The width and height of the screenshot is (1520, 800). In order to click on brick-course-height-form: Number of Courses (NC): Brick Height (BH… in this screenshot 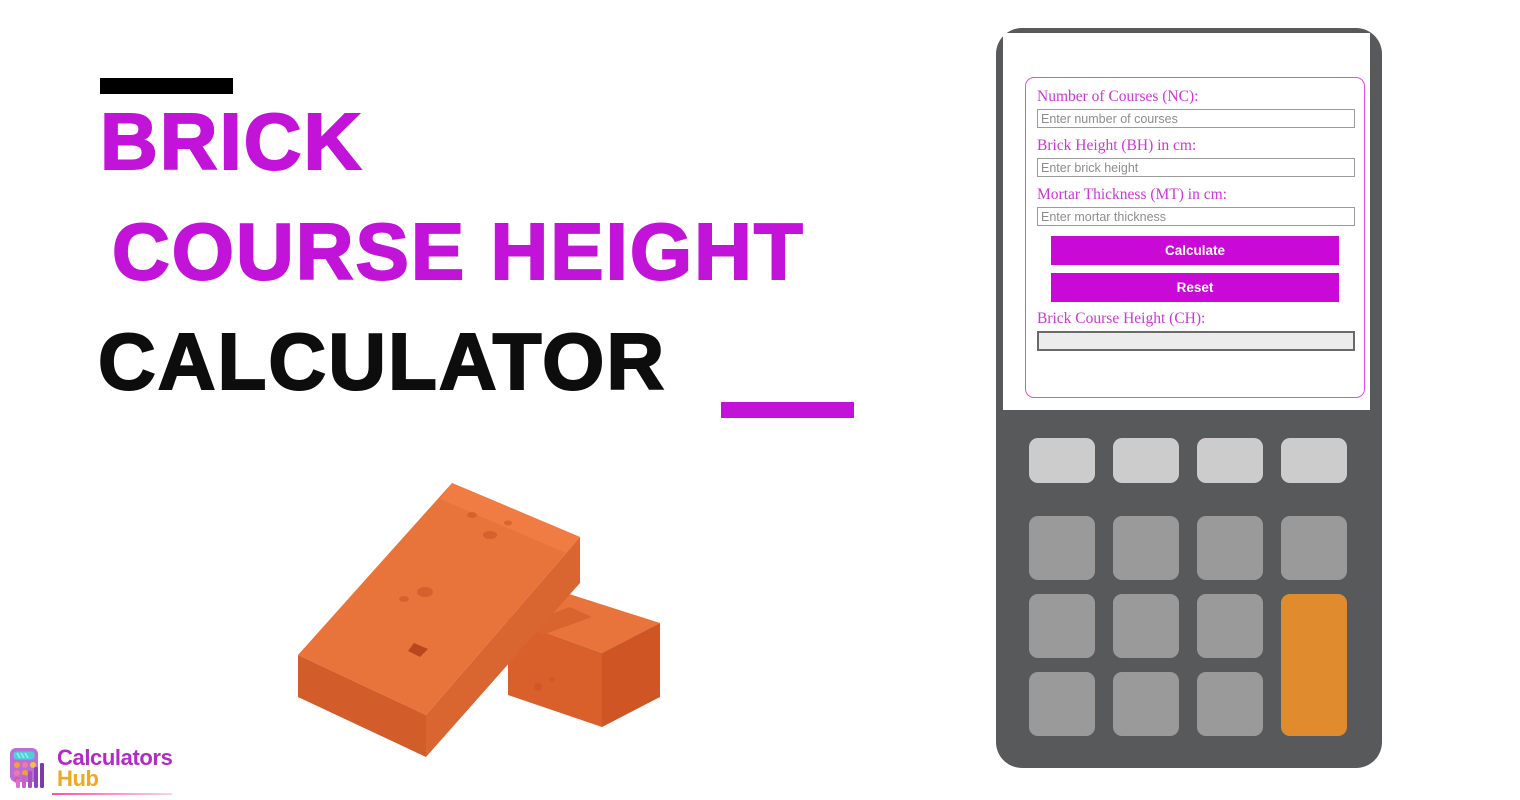, I will do `click(1195, 237)`.